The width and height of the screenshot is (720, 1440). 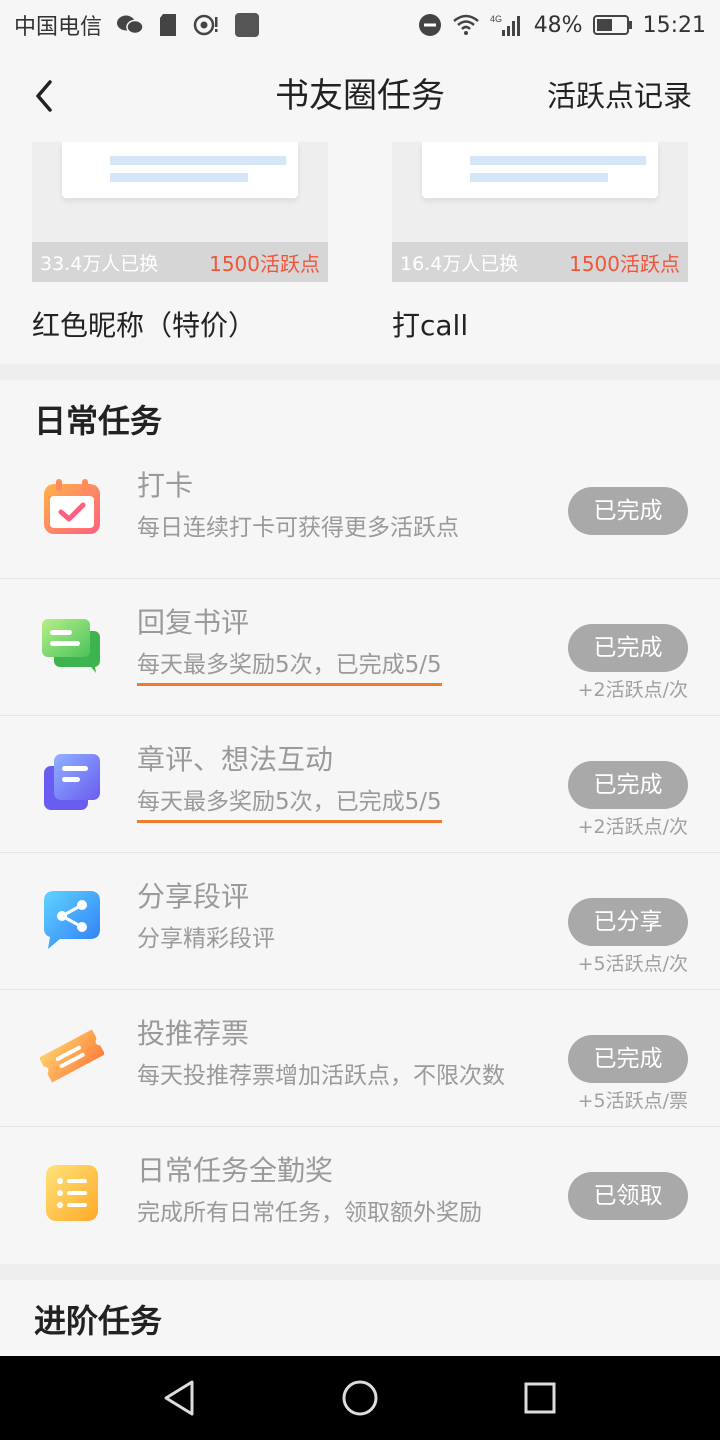 I want to click on reward-name: 打call, so click(x=430, y=325).